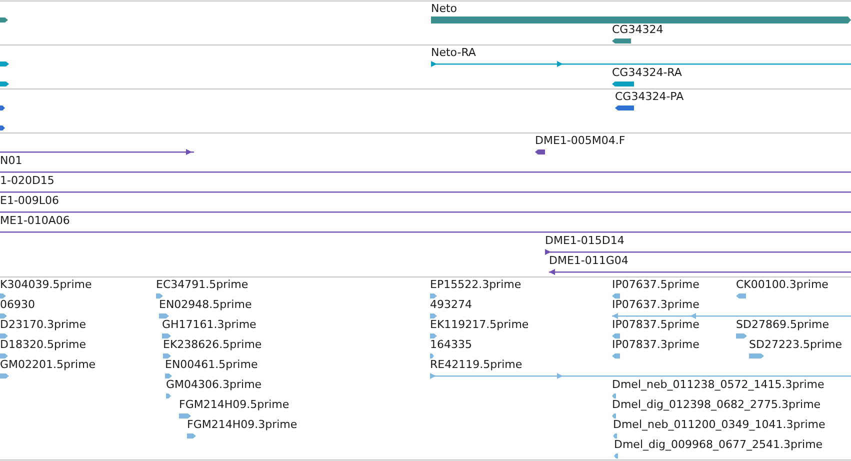 The width and height of the screenshot is (851, 461). I want to click on feature-label: EN00461.5prime, so click(211, 365).